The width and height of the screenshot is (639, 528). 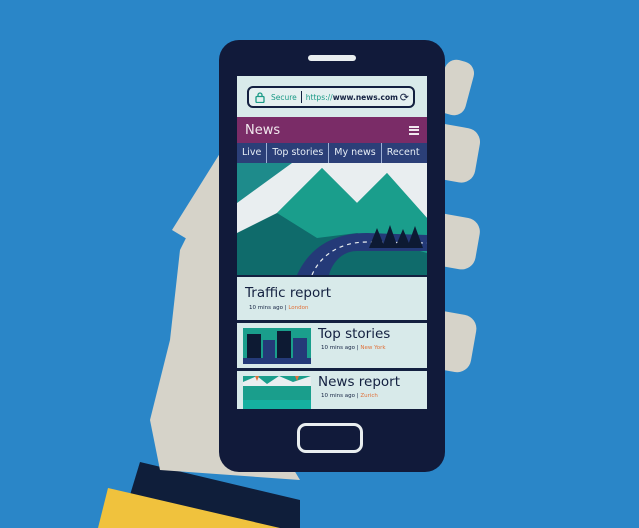 I want to click on story-meta: 10 mins ago | New York, so click(x=353, y=348).